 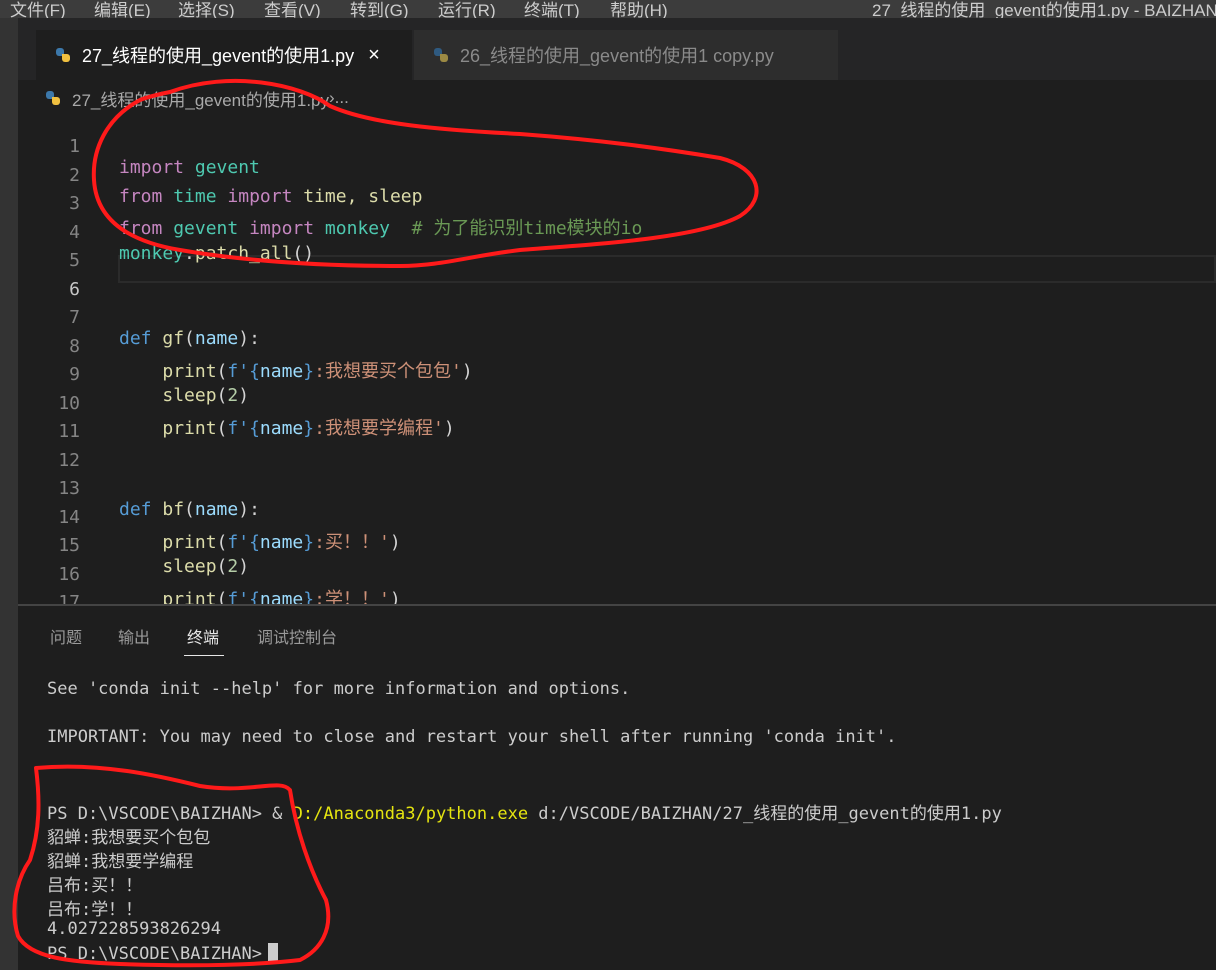 I want to click on menu-selection: 选择(S), so click(x=206, y=9).